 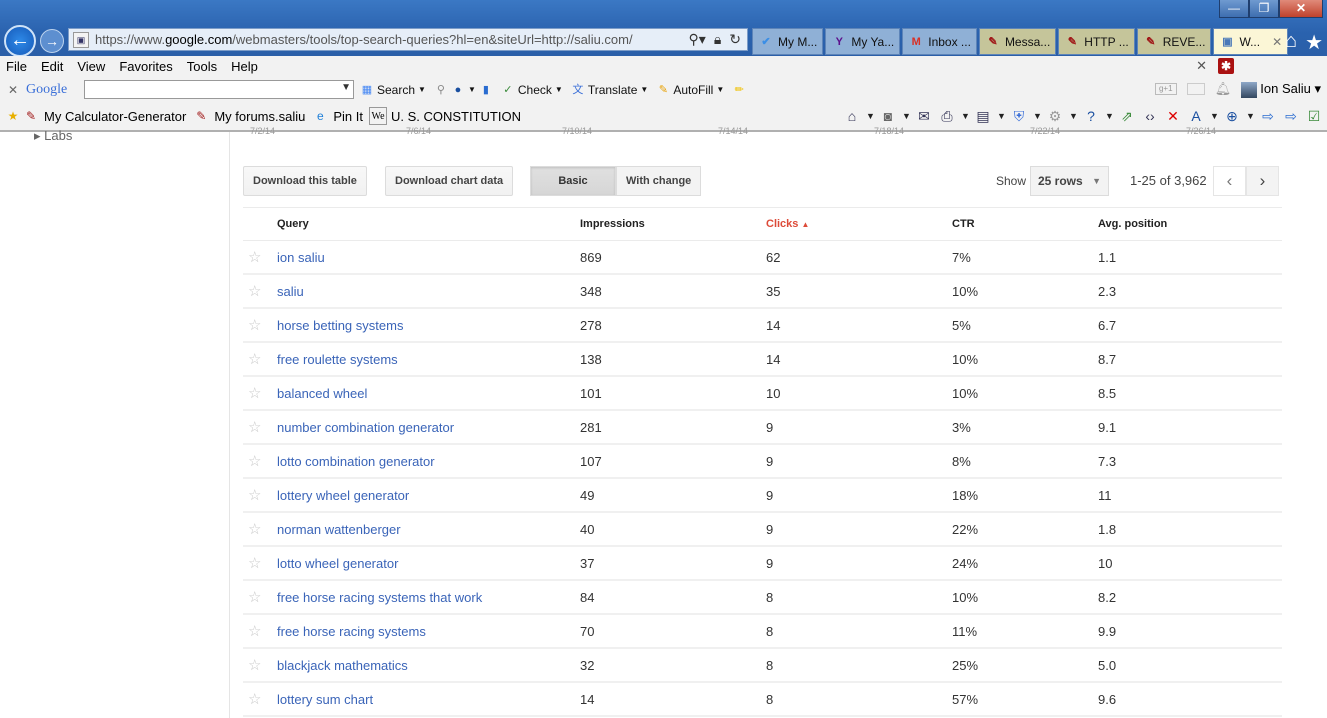 I want to click on zoom-icon: ⊕, so click(x=1232, y=116).